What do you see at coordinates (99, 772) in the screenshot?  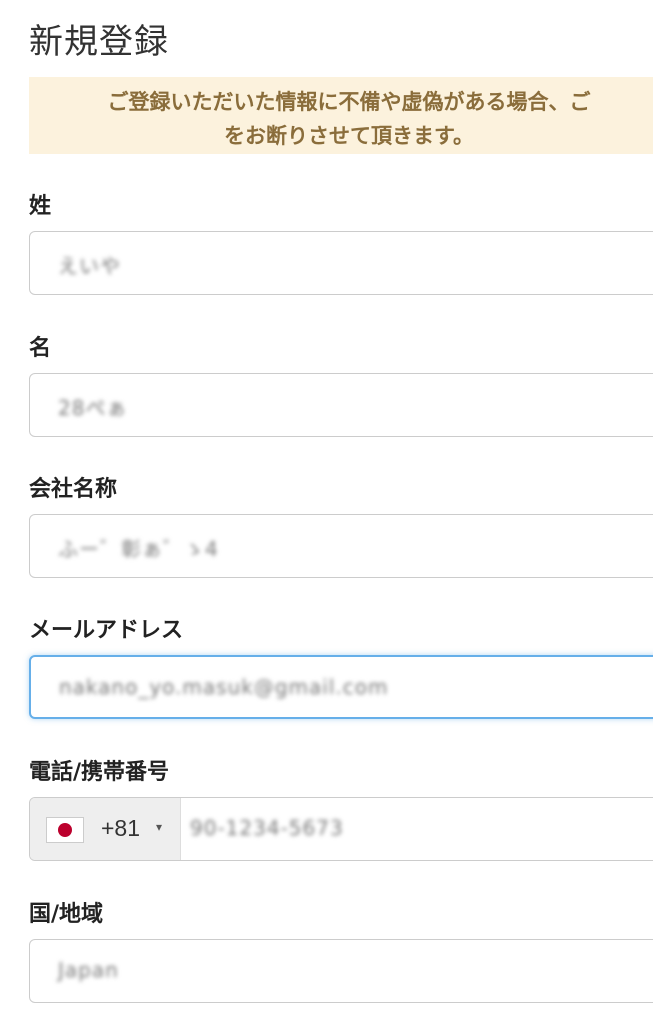 I see `phone-label: 電話/携帯番号` at bounding box center [99, 772].